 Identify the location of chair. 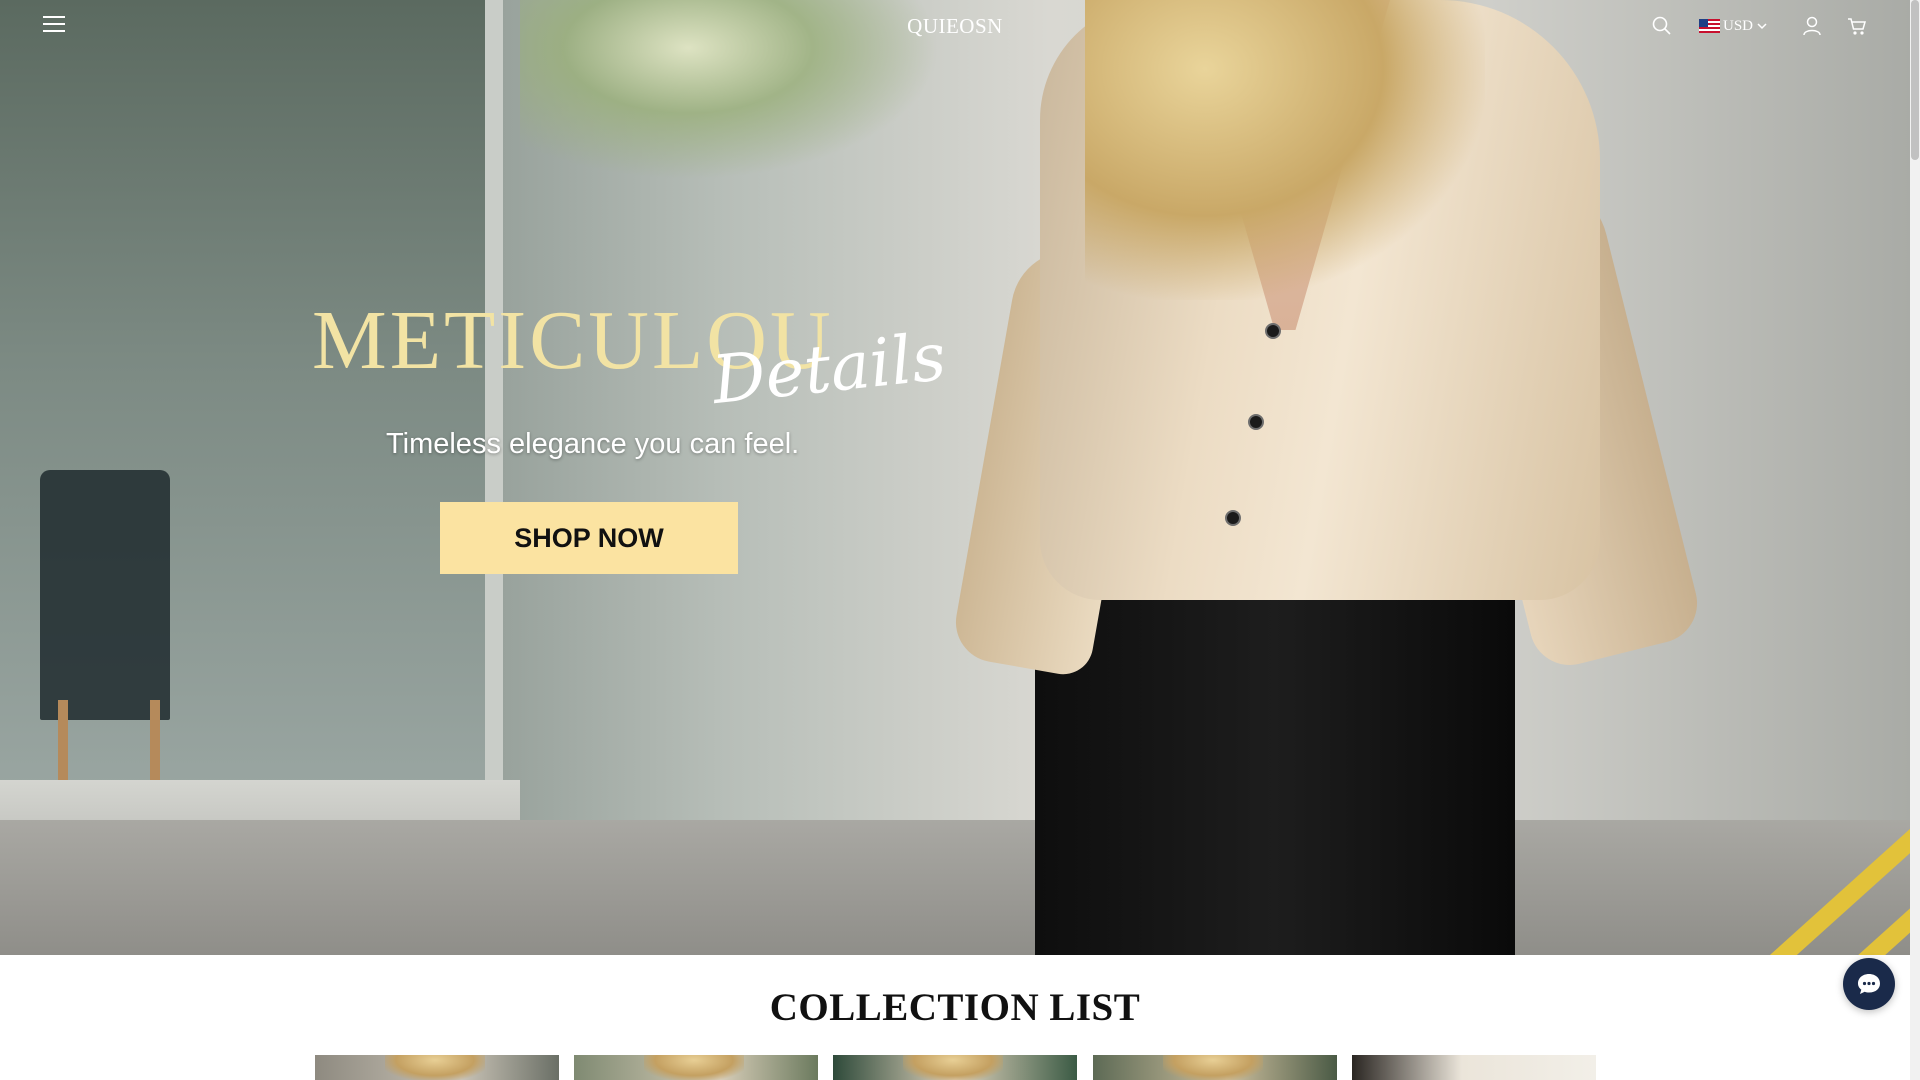
(105, 595).